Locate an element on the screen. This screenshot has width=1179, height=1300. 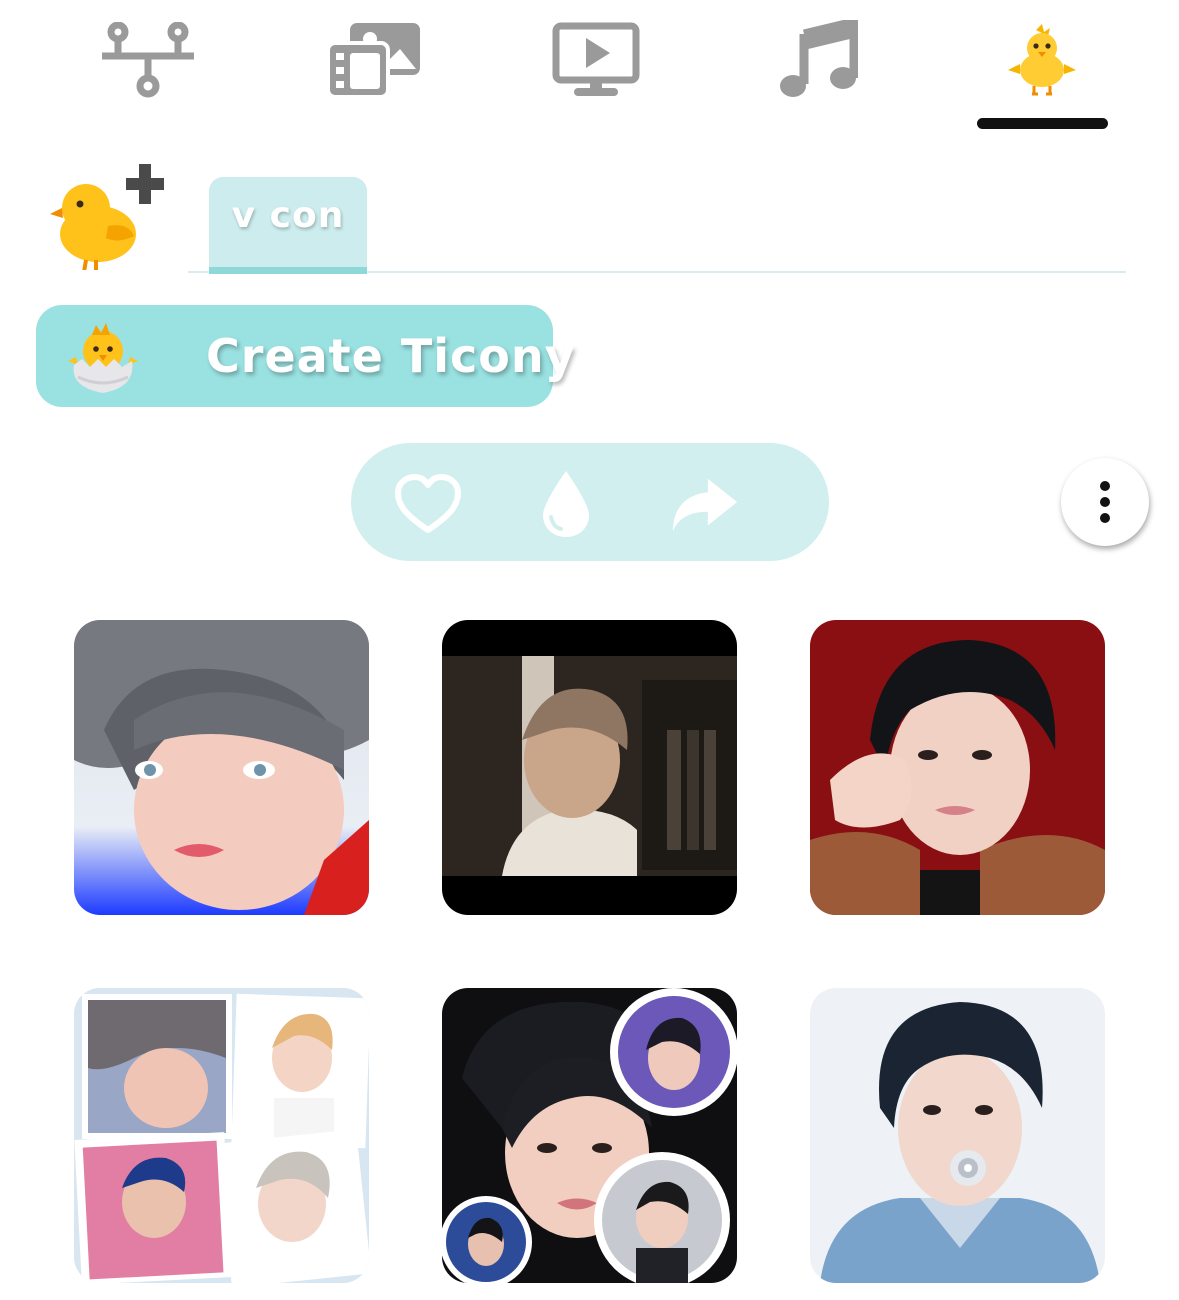
sticker-portrait-grey-hair is located at coordinates (221, 767).